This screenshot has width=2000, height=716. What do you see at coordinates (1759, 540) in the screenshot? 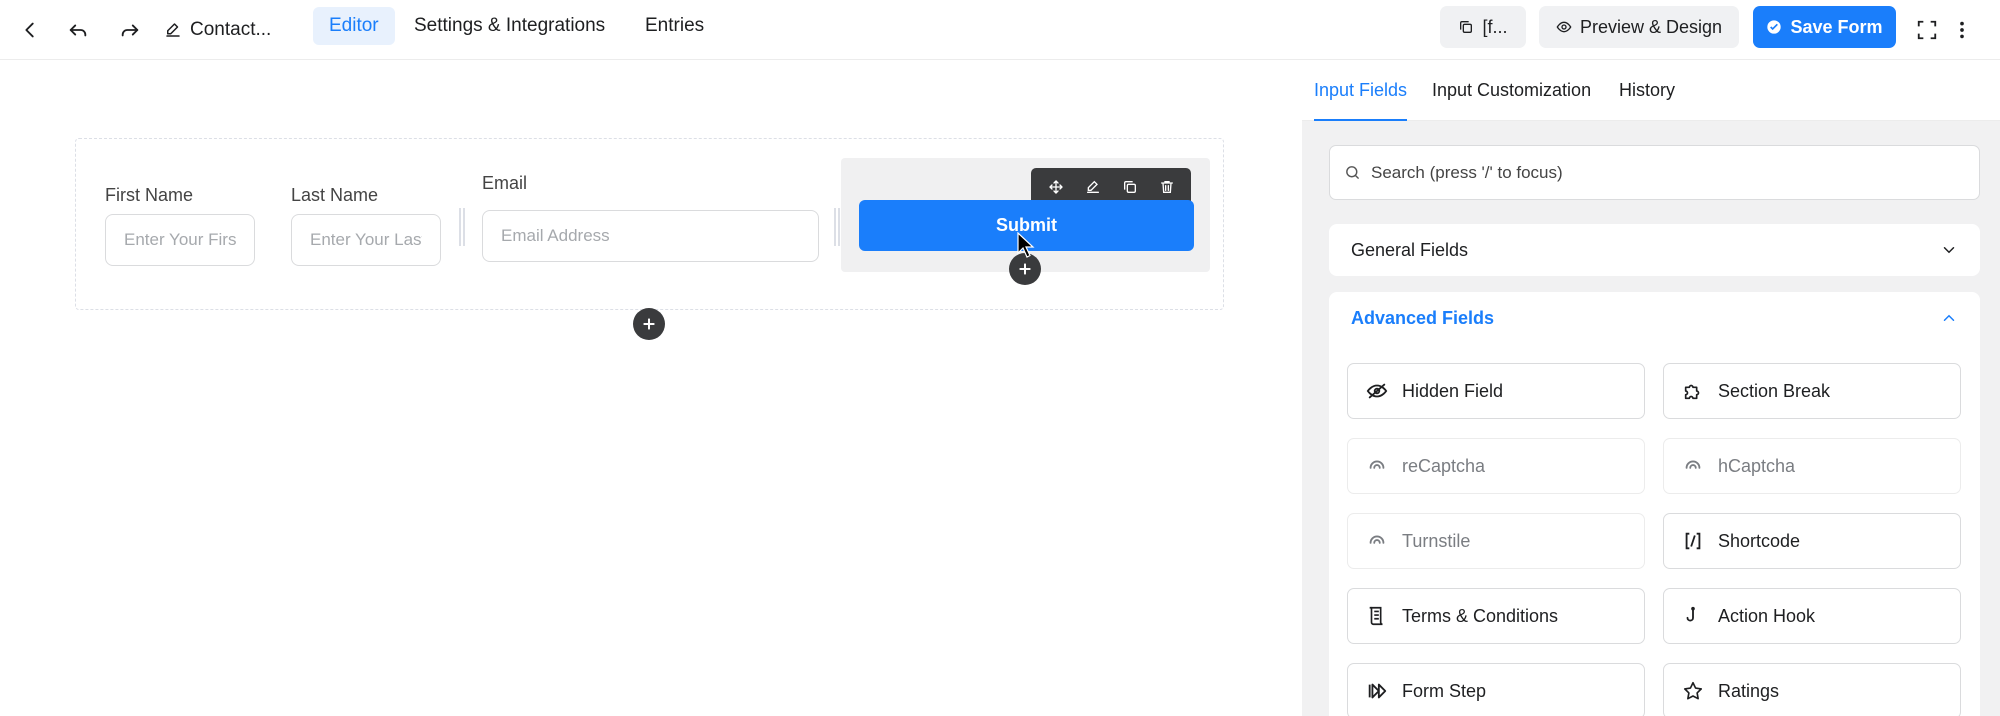
I see `field-item-label: Shortcode` at bounding box center [1759, 540].